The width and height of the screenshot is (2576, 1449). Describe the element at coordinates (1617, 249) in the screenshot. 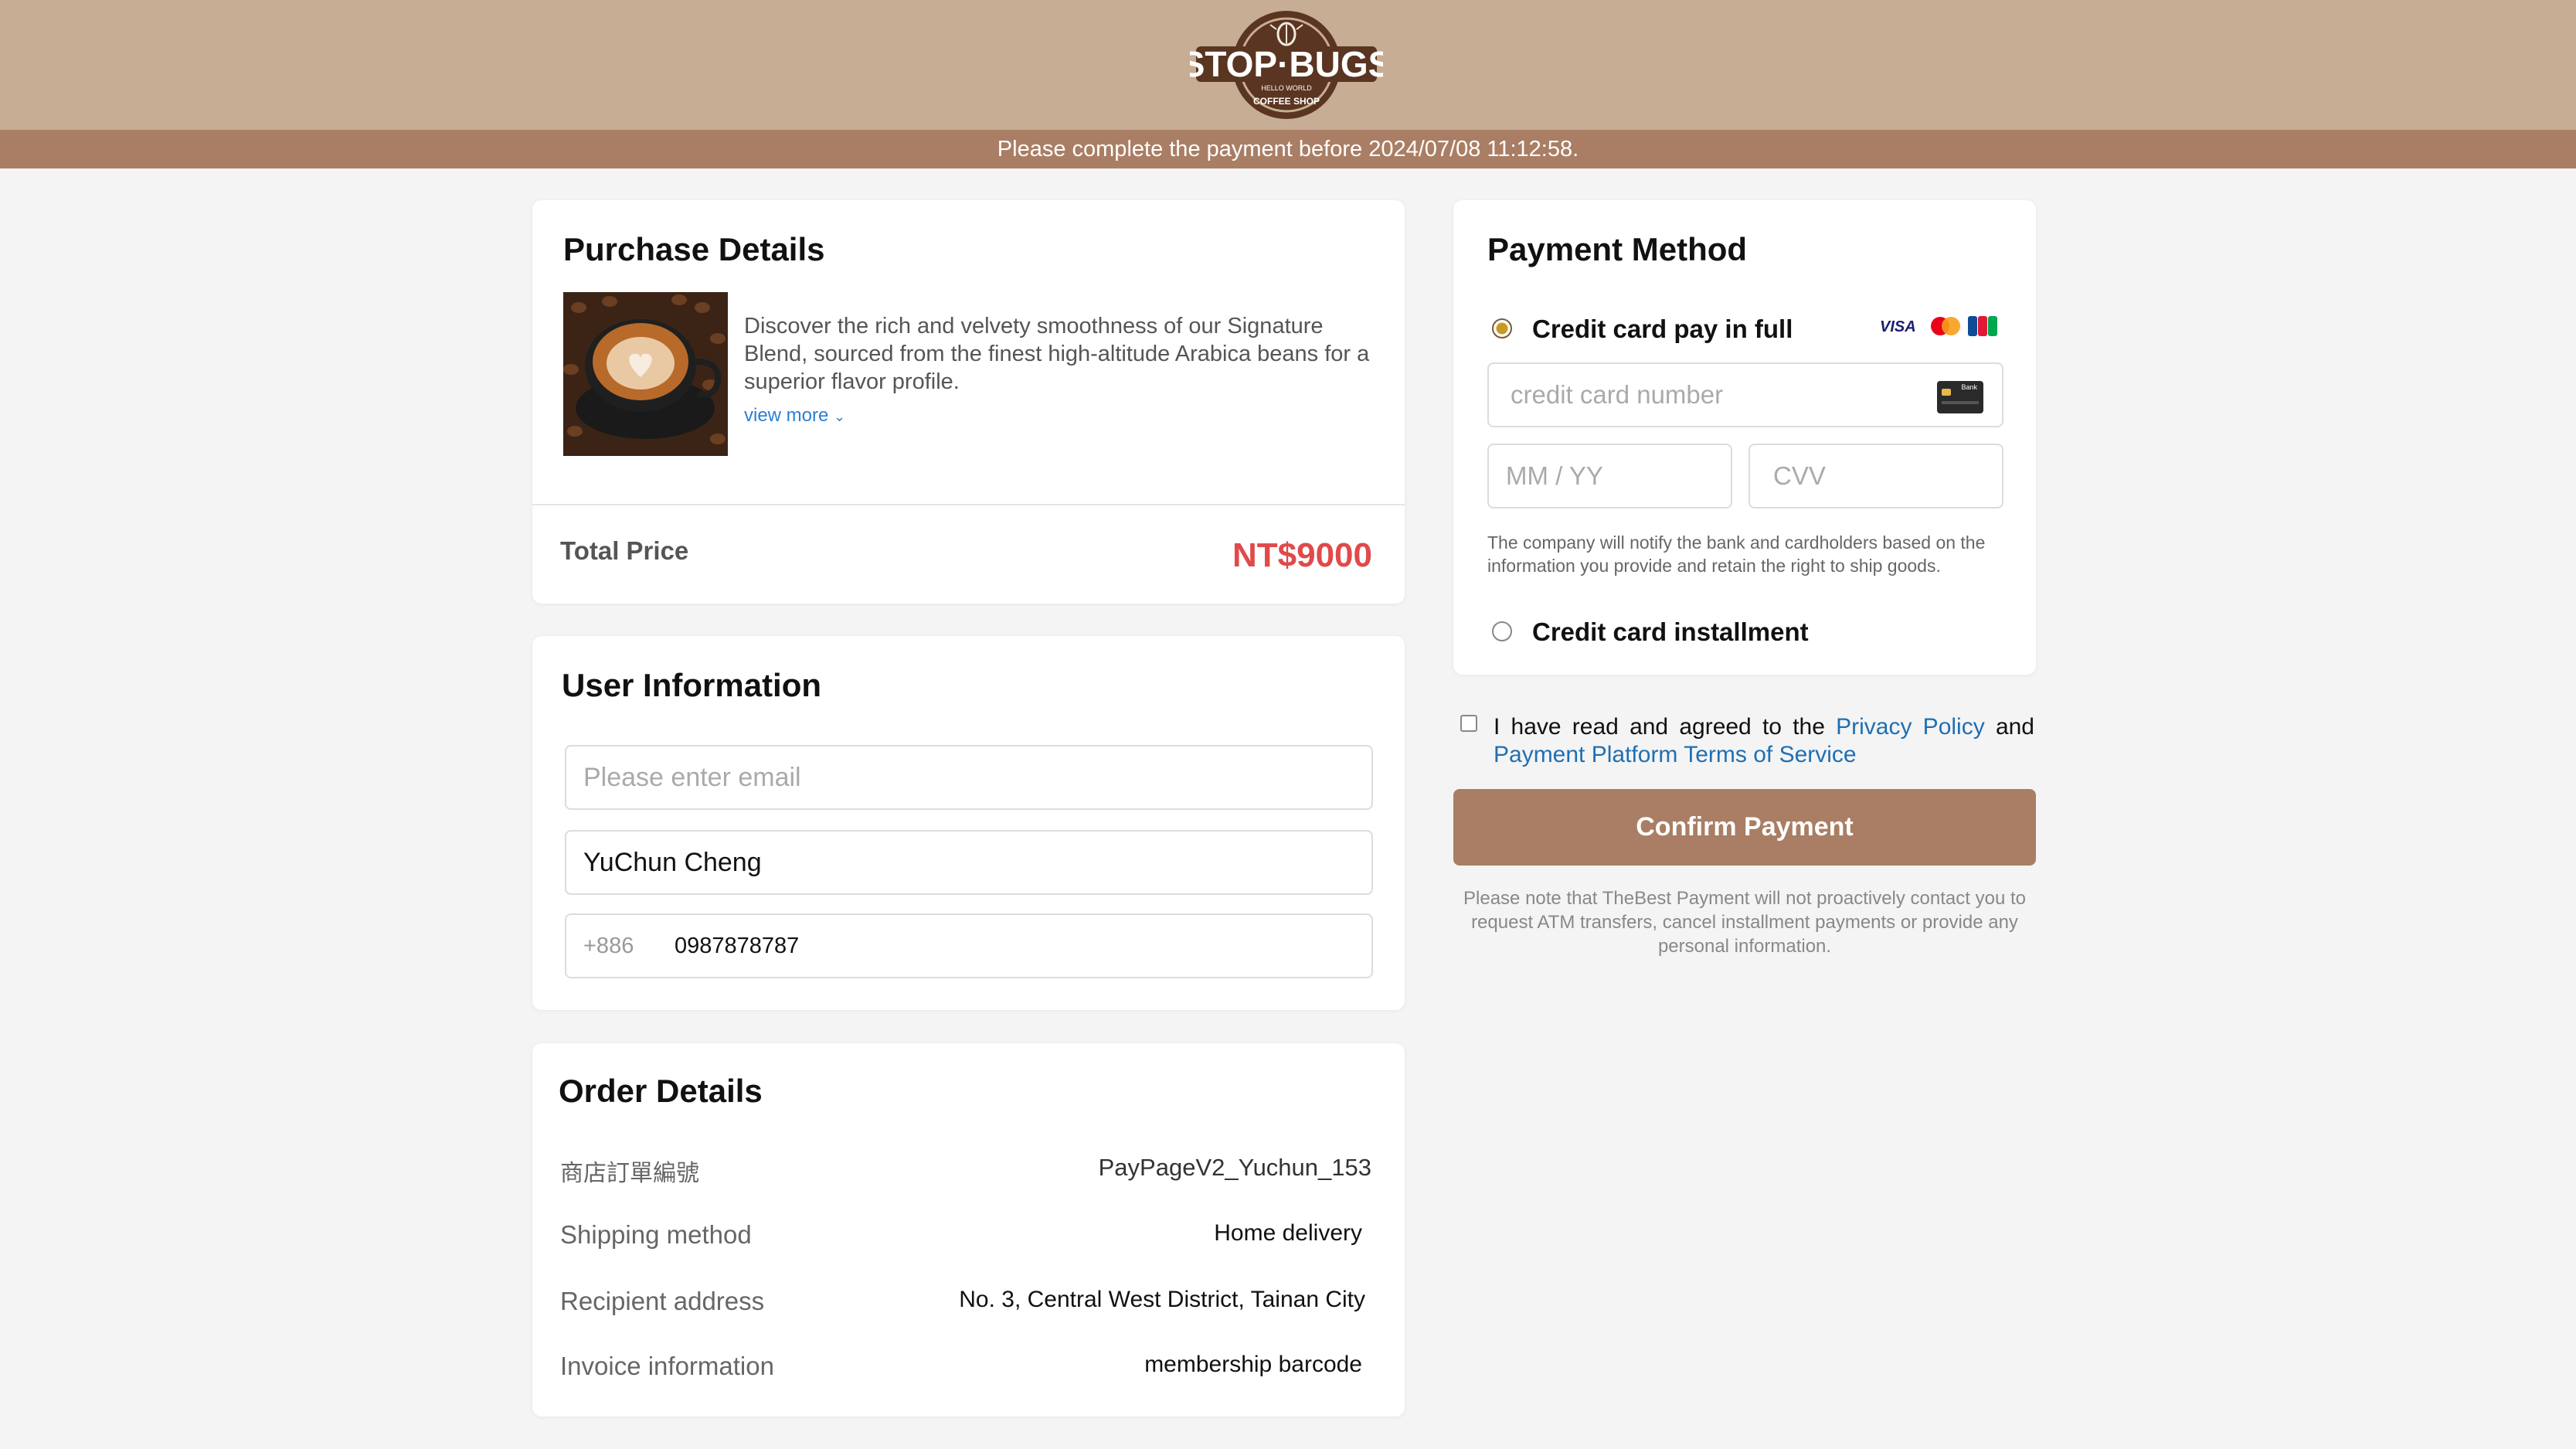

I see `payment-method-title: Payment Method` at that location.